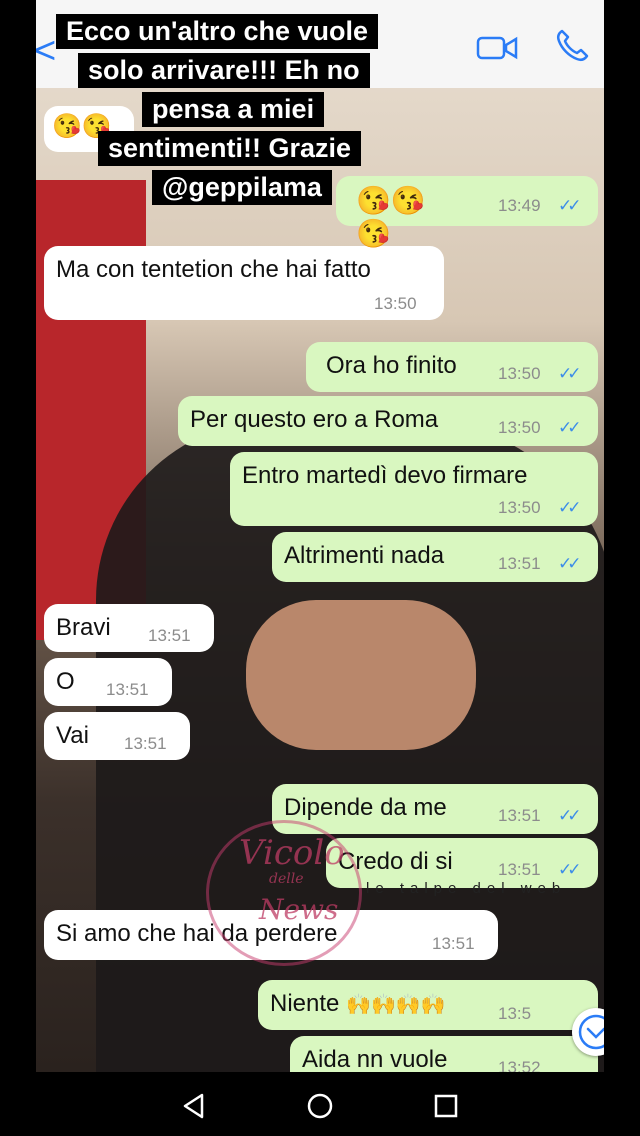 The width and height of the screenshot is (640, 1136). I want to click on caption-line: @geppilama, so click(242, 187).